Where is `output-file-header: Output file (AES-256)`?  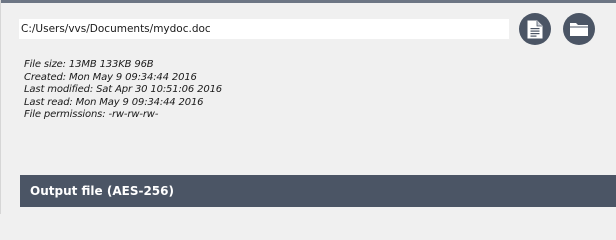 output-file-header: Output file (AES-256) is located at coordinates (318, 191).